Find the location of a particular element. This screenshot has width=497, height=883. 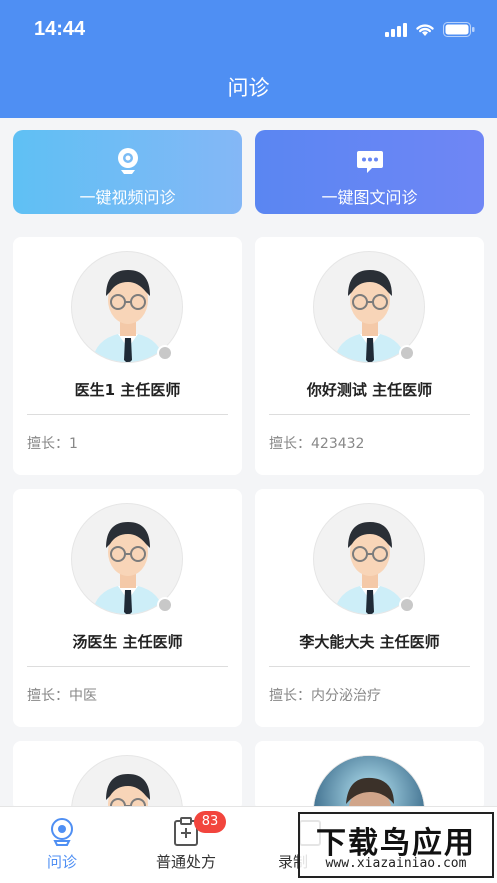

page-title: 问诊 is located at coordinates (248, 88).